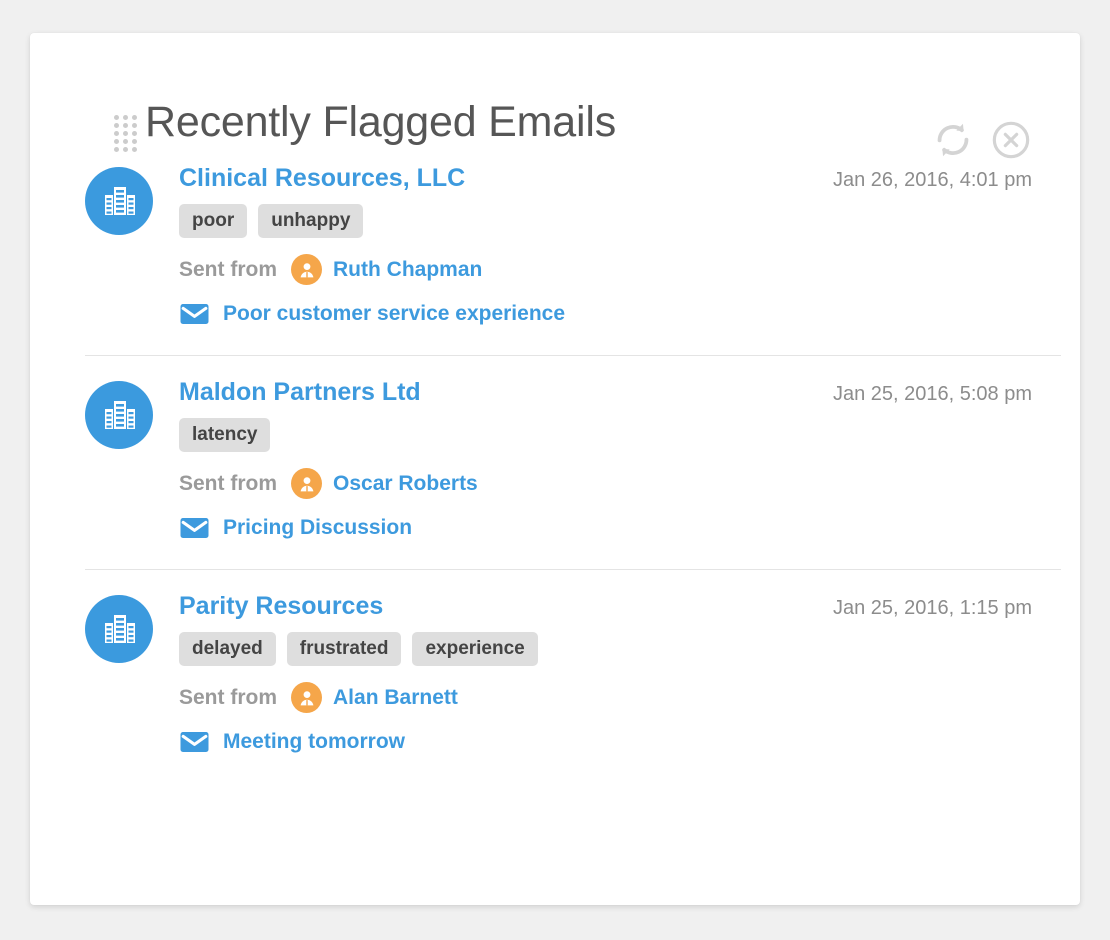 The width and height of the screenshot is (1110, 940). Describe the element at coordinates (281, 606) in the screenshot. I see `organization-name: Parity Resources` at that location.